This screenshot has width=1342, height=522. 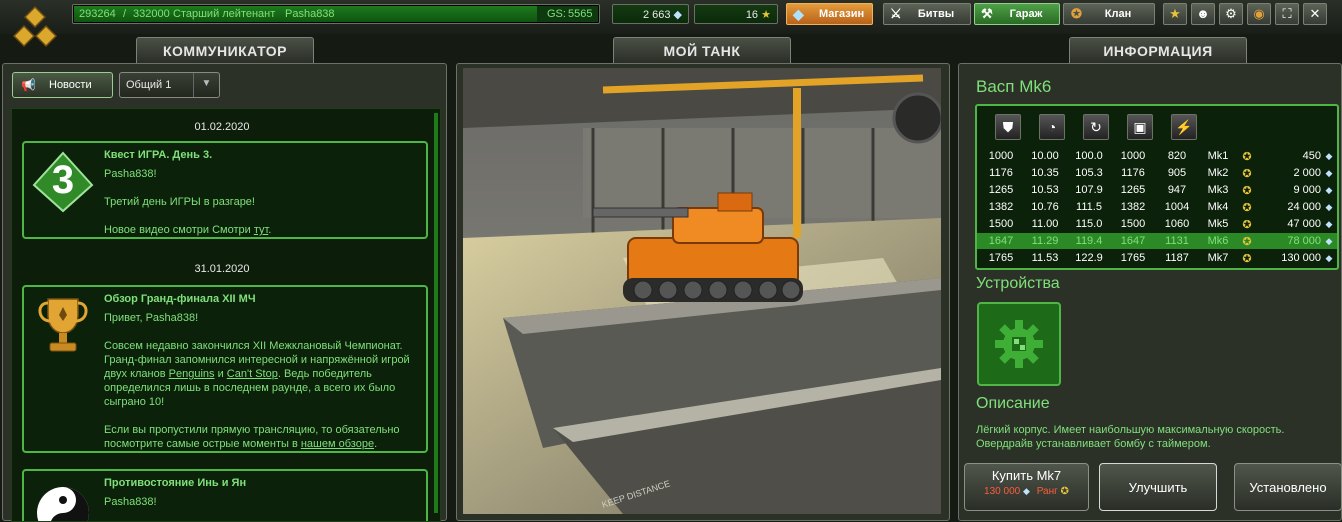 What do you see at coordinates (1001, 190) in the screenshot?
I see `stat-value: 1265` at bounding box center [1001, 190].